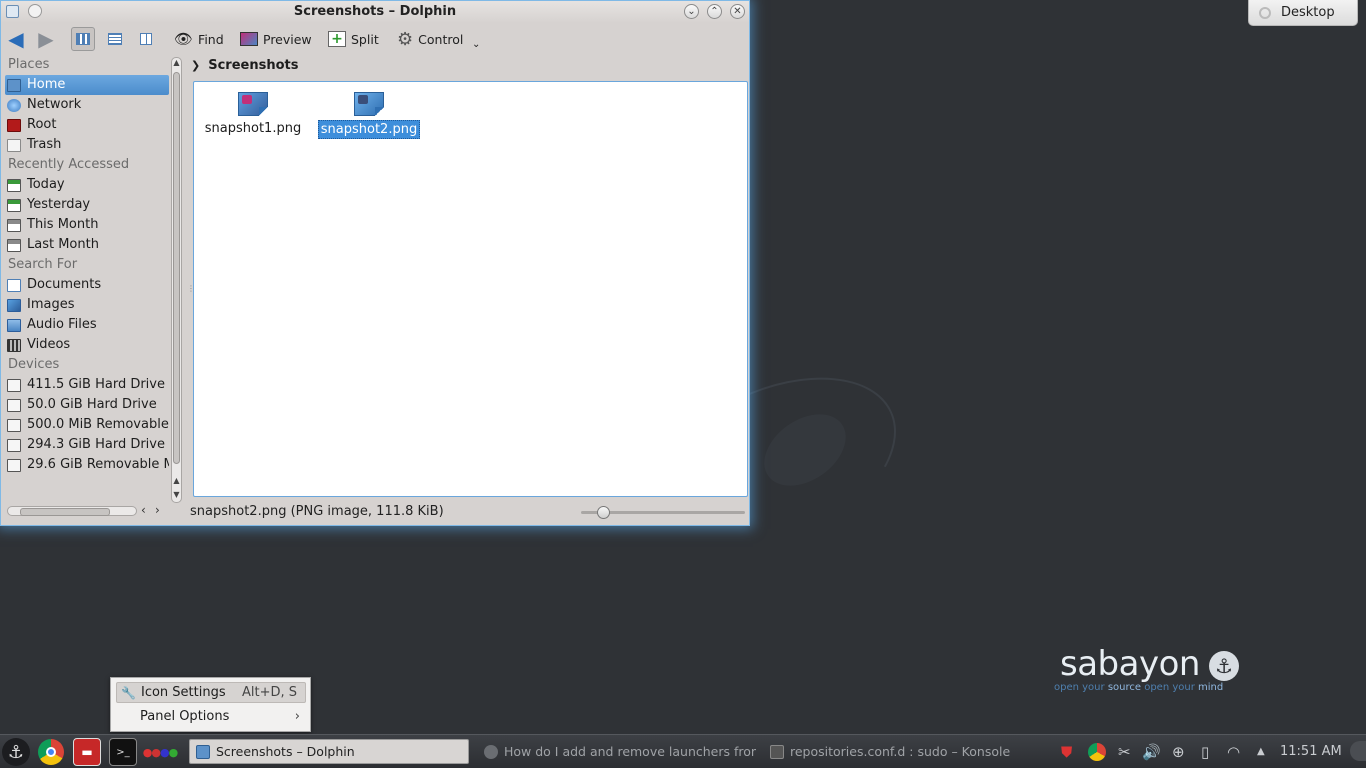 The width and height of the screenshot is (1366, 768). What do you see at coordinates (176, 62) in the screenshot?
I see `scroll-up-icon: ▲` at bounding box center [176, 62].